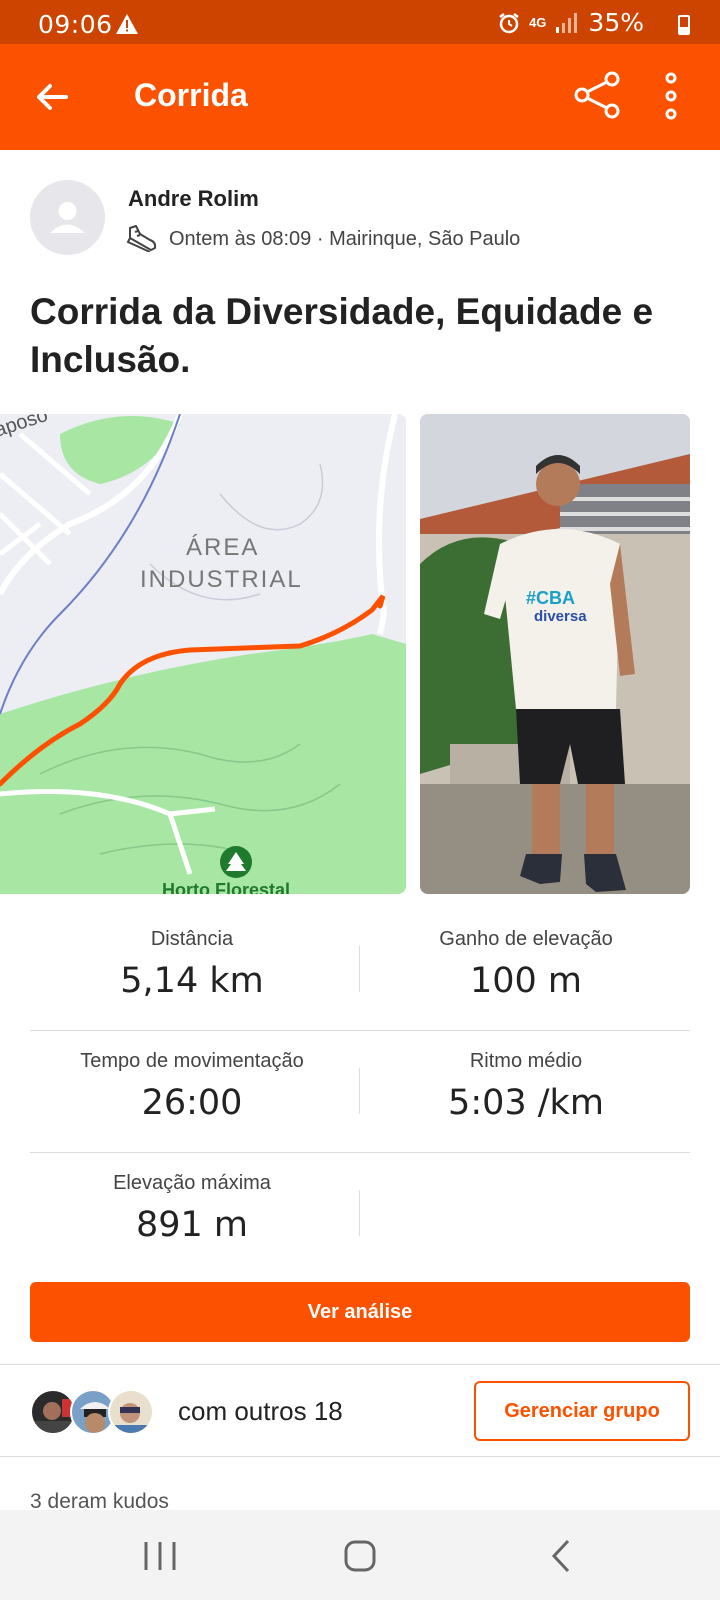 This screenshot has height=1600, width=720. What do you see at coordinates (226, 887) in the screenshot?
I see `map-park-label: Horto Florestal` at bounding box center [226, 887].